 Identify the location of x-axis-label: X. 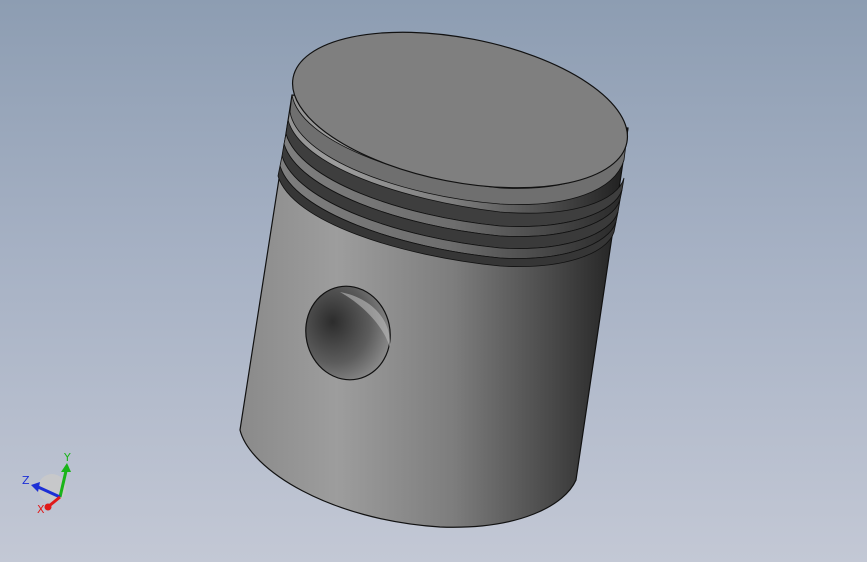
(41, 509).